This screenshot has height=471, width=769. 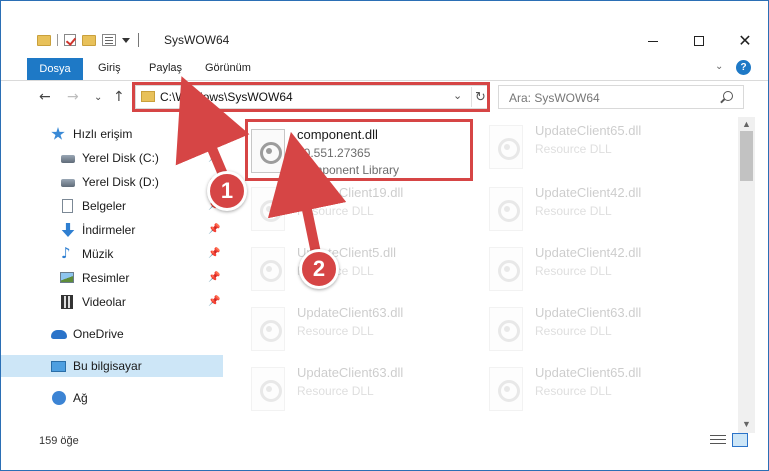 What do you see at coordinates (119, 97) in the screenshot?
I see `up-arrow-icon: ↑` at bounding box center [119, 97].